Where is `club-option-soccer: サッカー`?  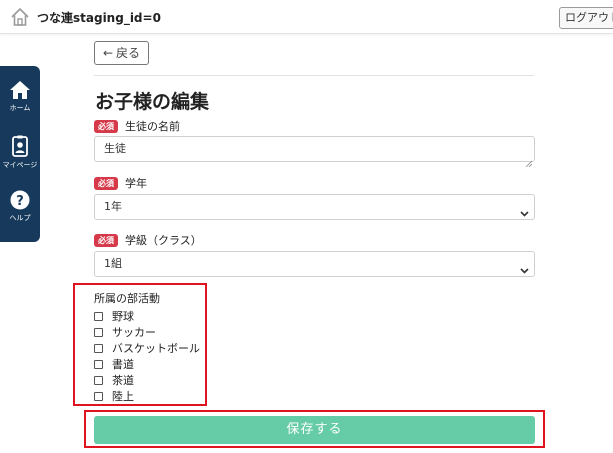 club-option-soccer: サッカー is located at coordinates (125, 332).